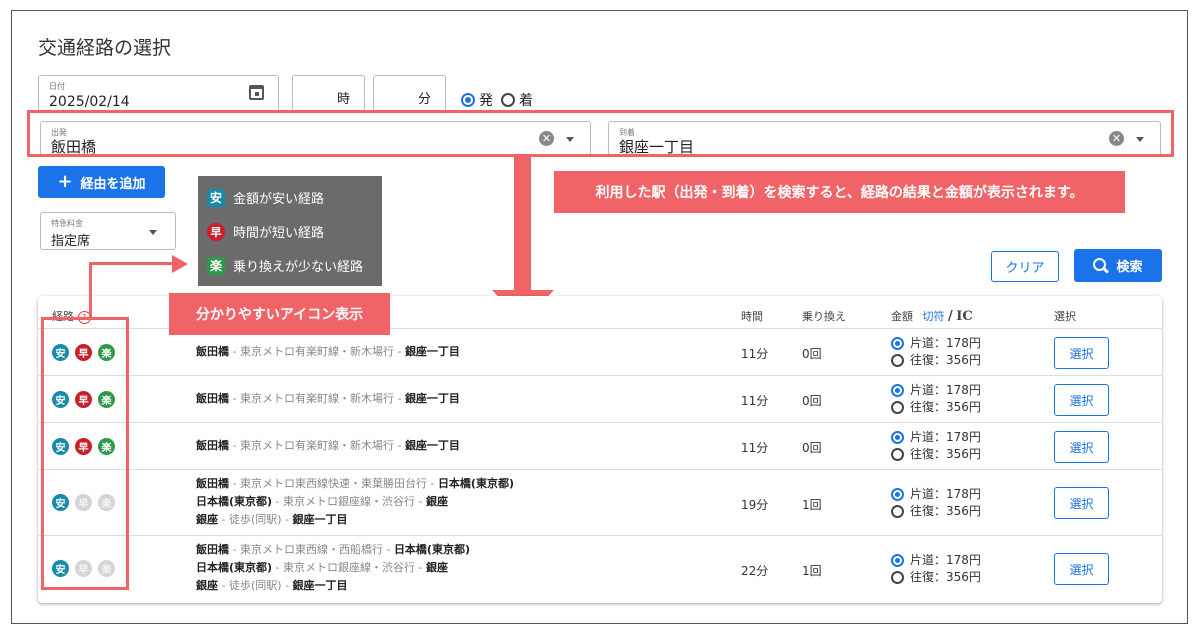 The width and height of the screenshot is (1200, 633). I want to click on search-button: 検索, so click(1118, 265).